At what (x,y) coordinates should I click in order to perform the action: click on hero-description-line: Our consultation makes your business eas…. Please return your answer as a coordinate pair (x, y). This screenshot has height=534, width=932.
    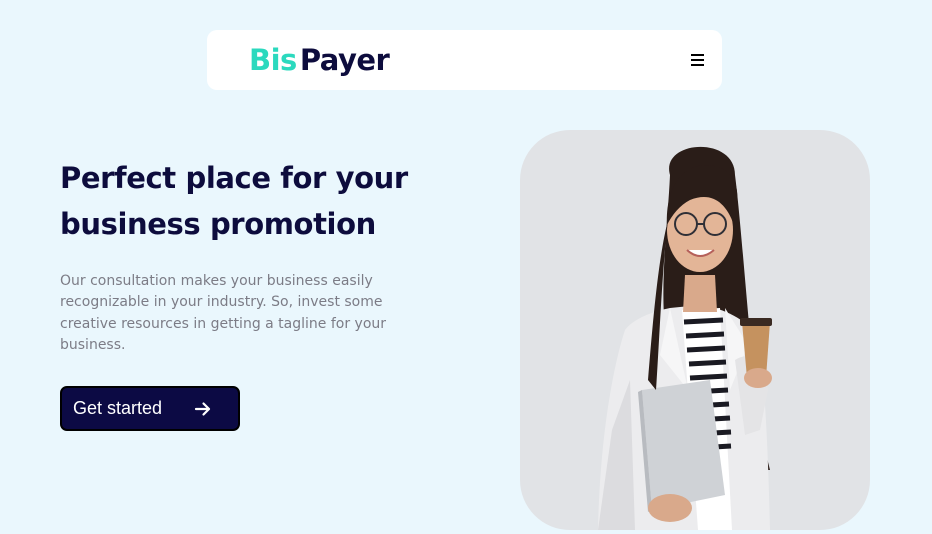
    Looking at the image, I should click on (216, 281).